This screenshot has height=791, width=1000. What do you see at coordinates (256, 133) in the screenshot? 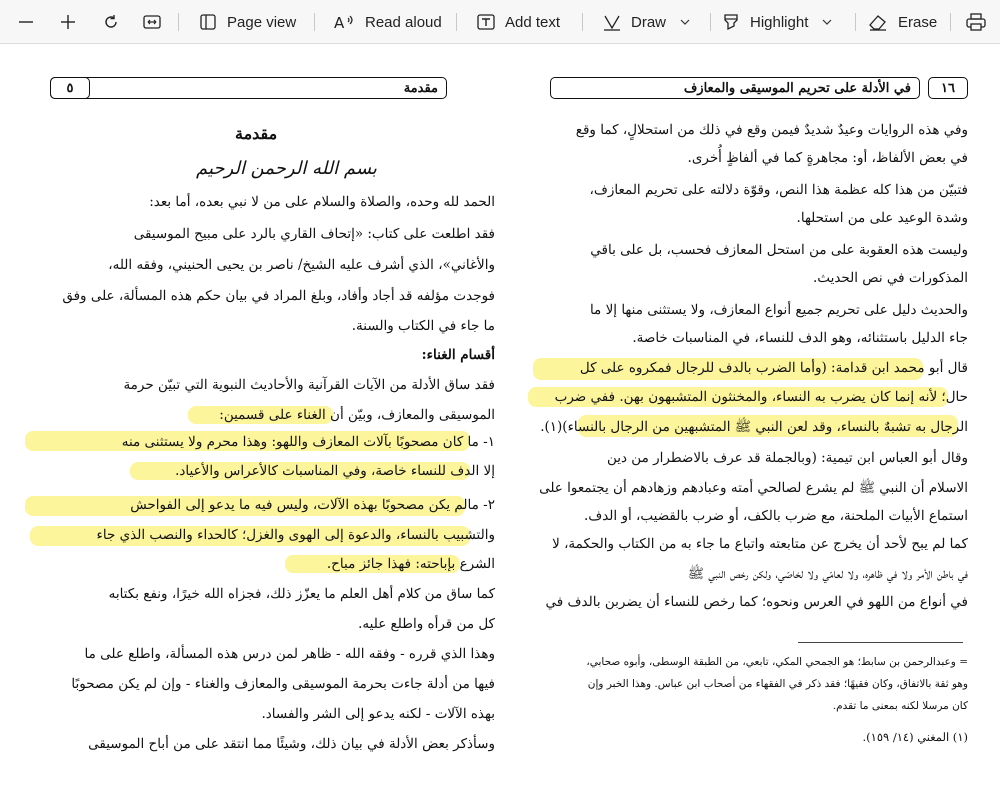
I see `page-title: مقدمة` at bounding box center [256, 133].